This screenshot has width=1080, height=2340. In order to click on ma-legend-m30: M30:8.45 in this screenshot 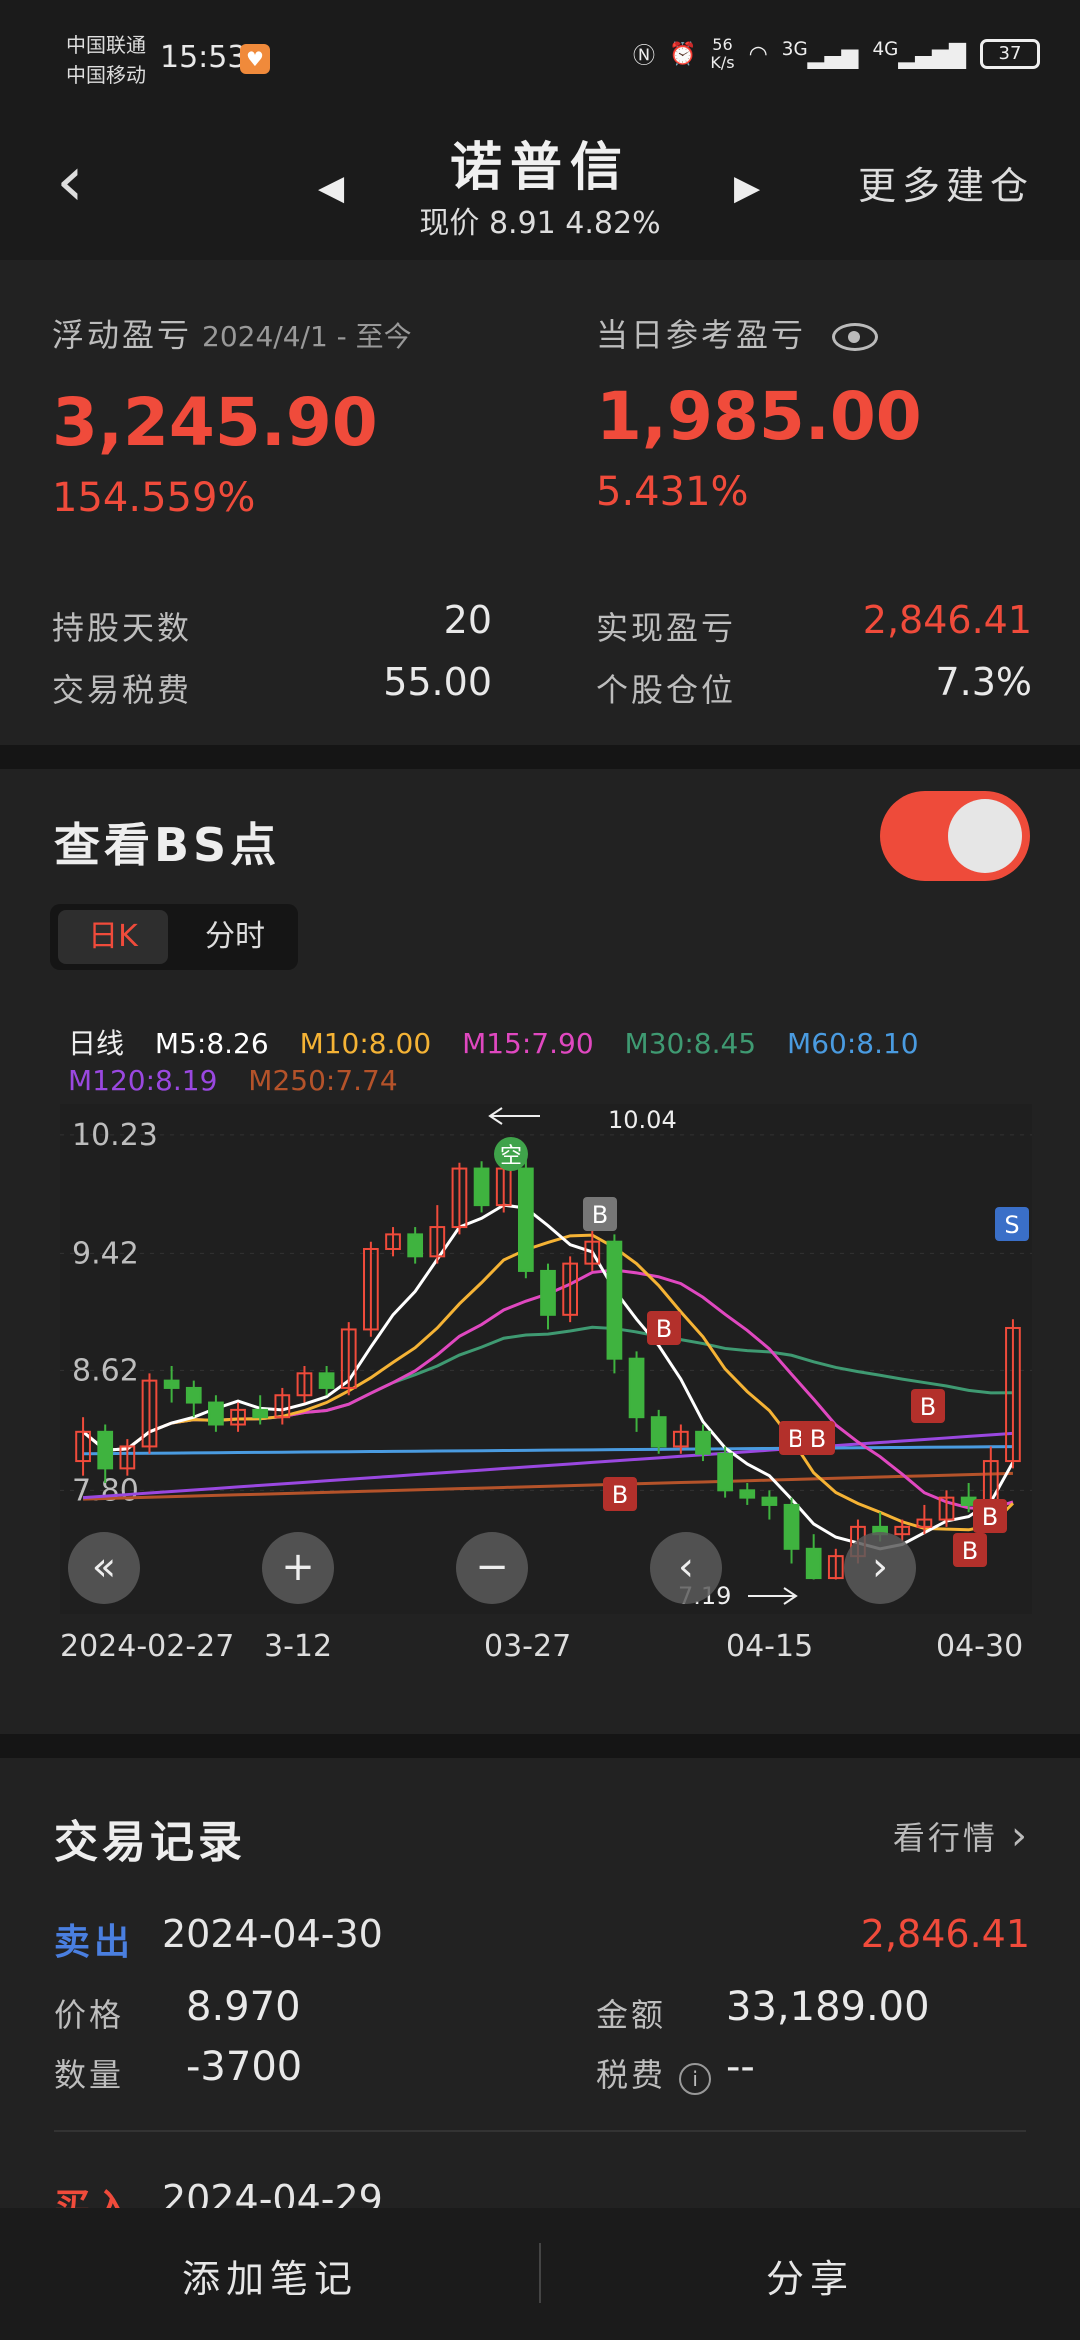, I will do `click(690, 1043)`.